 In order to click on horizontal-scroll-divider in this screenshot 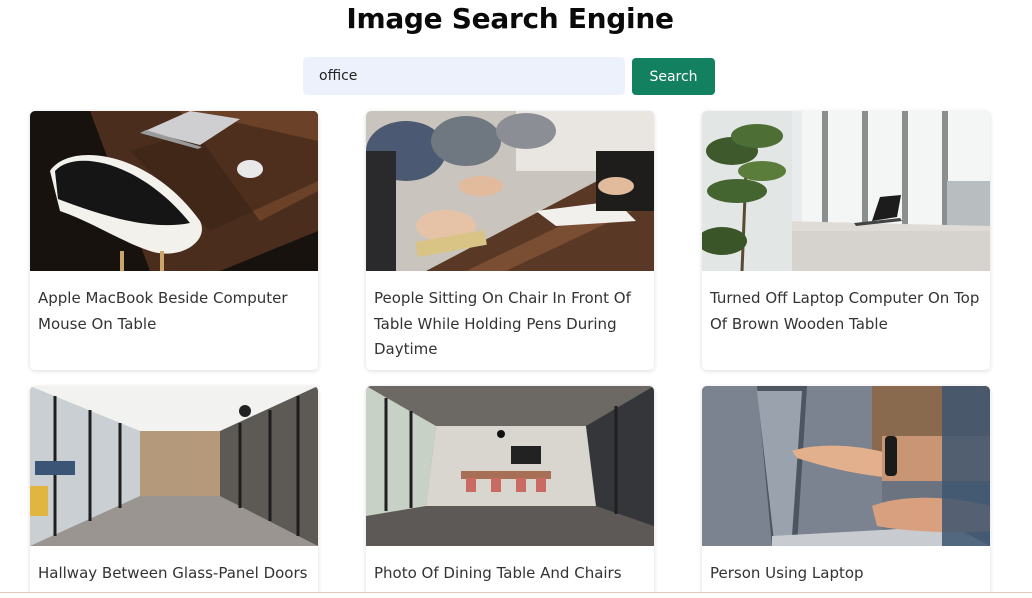, I will do `click(516, 595)`.